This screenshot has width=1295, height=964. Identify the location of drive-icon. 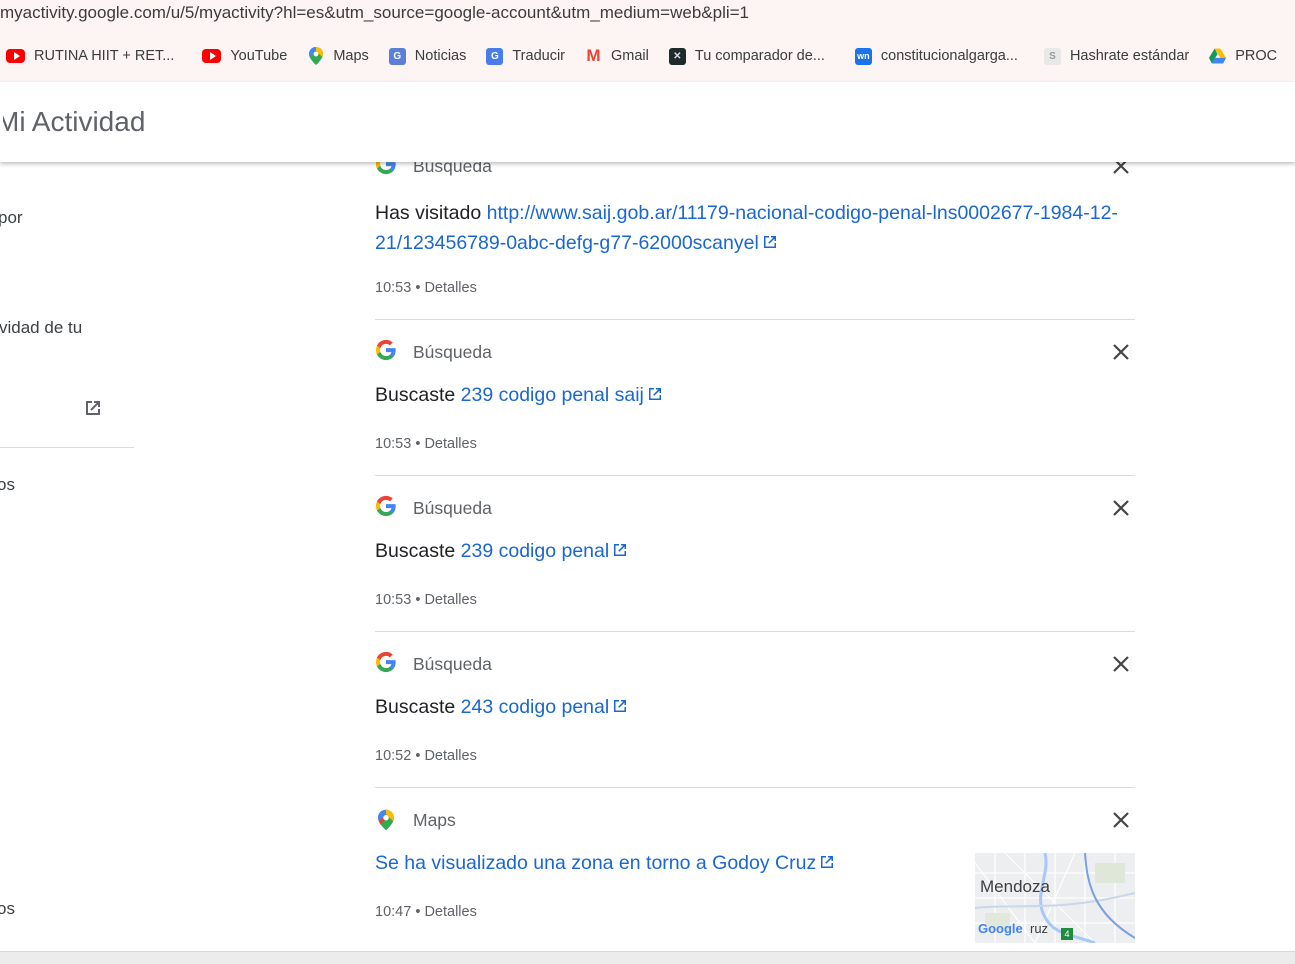
(1218, 56).